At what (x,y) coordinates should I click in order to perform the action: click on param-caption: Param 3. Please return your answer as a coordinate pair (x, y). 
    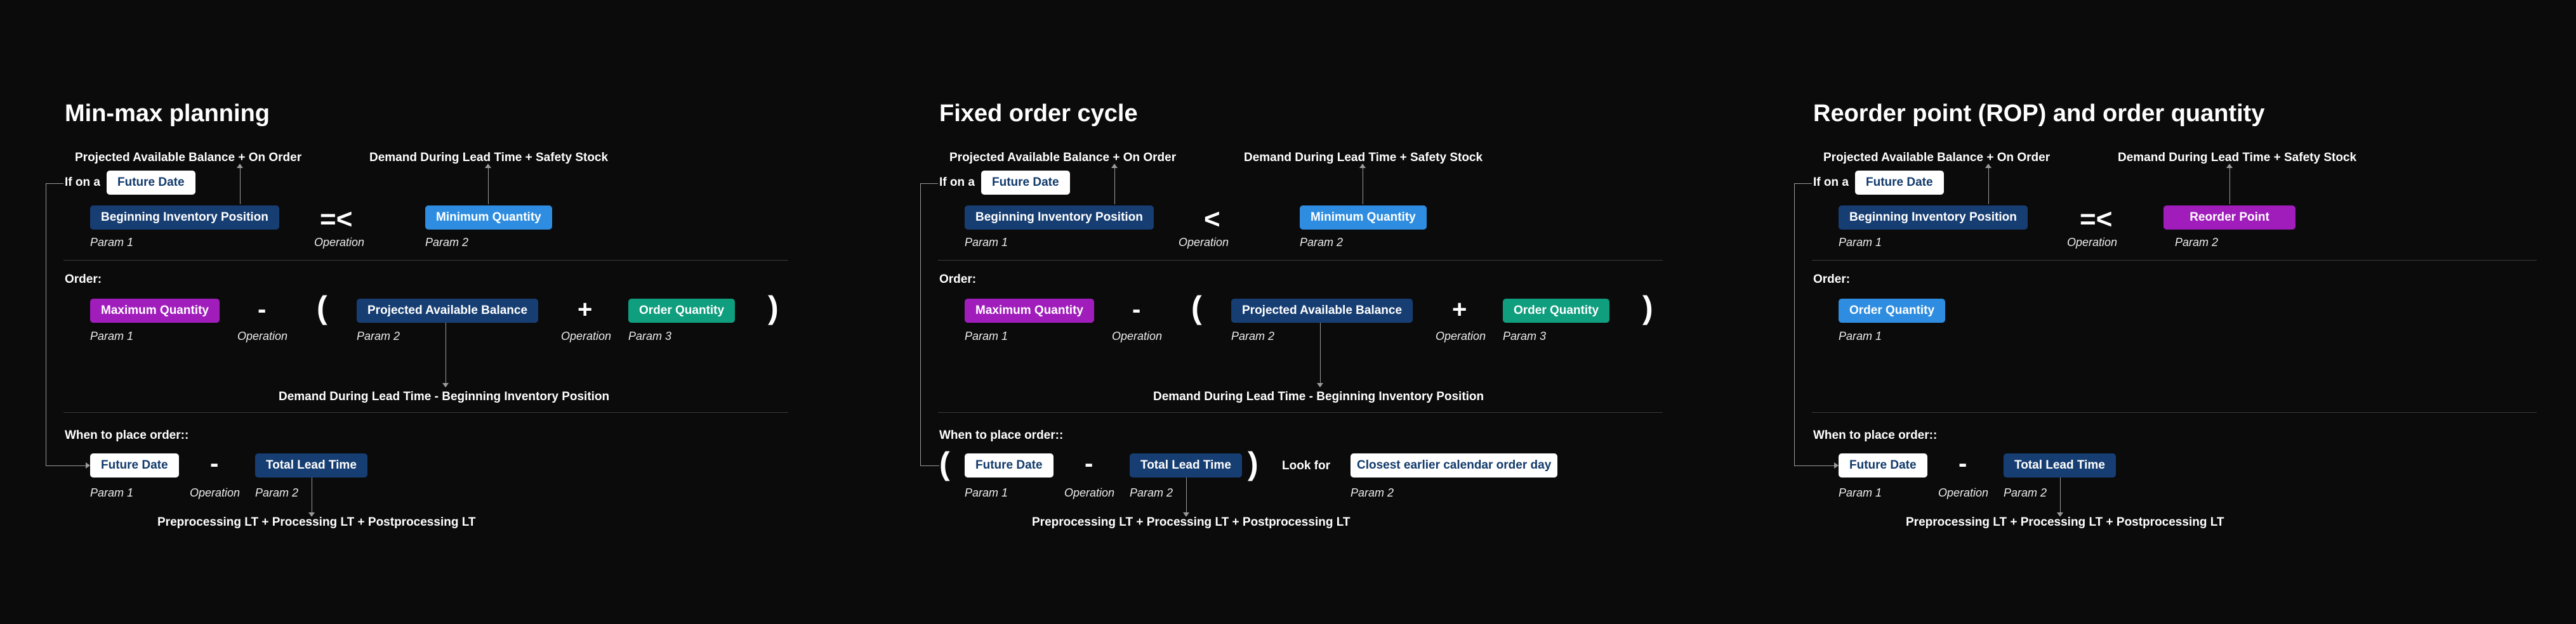
    Looking at the image, I should click on (650, 336).